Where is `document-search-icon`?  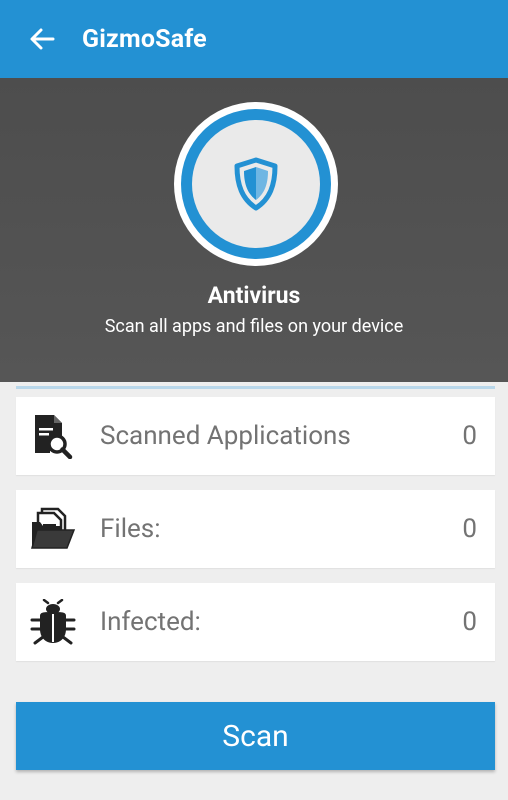 document-search-icon is located at coordinates (54, 437).